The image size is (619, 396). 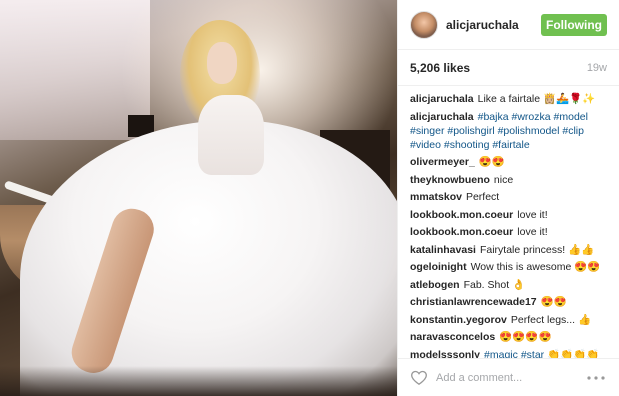 I want to click on comment-text: 👏👏👏👏, so click(x=573, y=353).